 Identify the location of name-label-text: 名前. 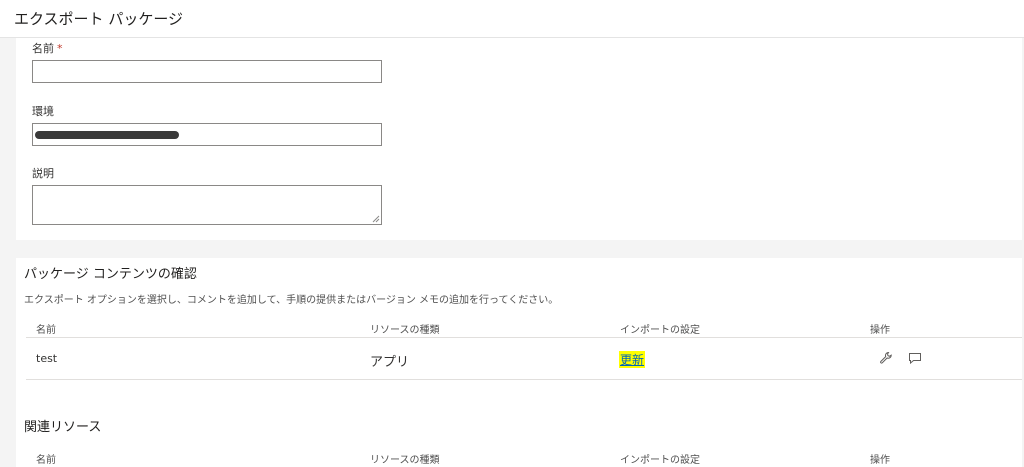
(43, 48).